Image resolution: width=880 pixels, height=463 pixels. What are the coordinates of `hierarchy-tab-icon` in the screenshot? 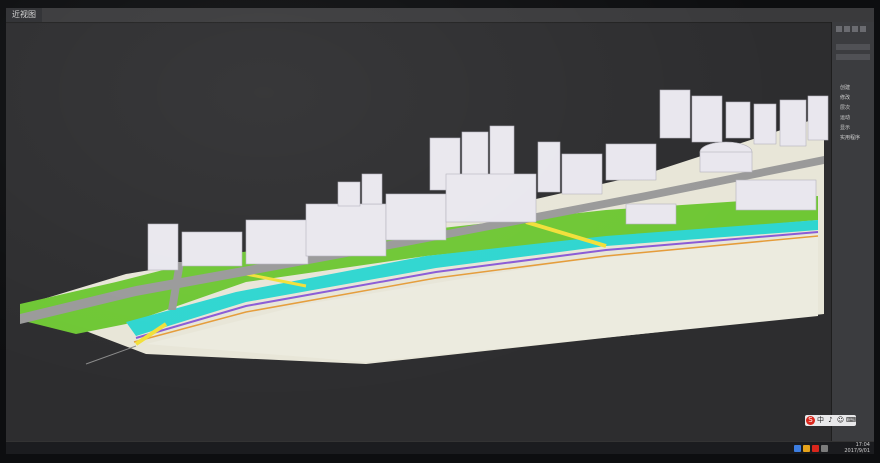 It's located at (855, 29).